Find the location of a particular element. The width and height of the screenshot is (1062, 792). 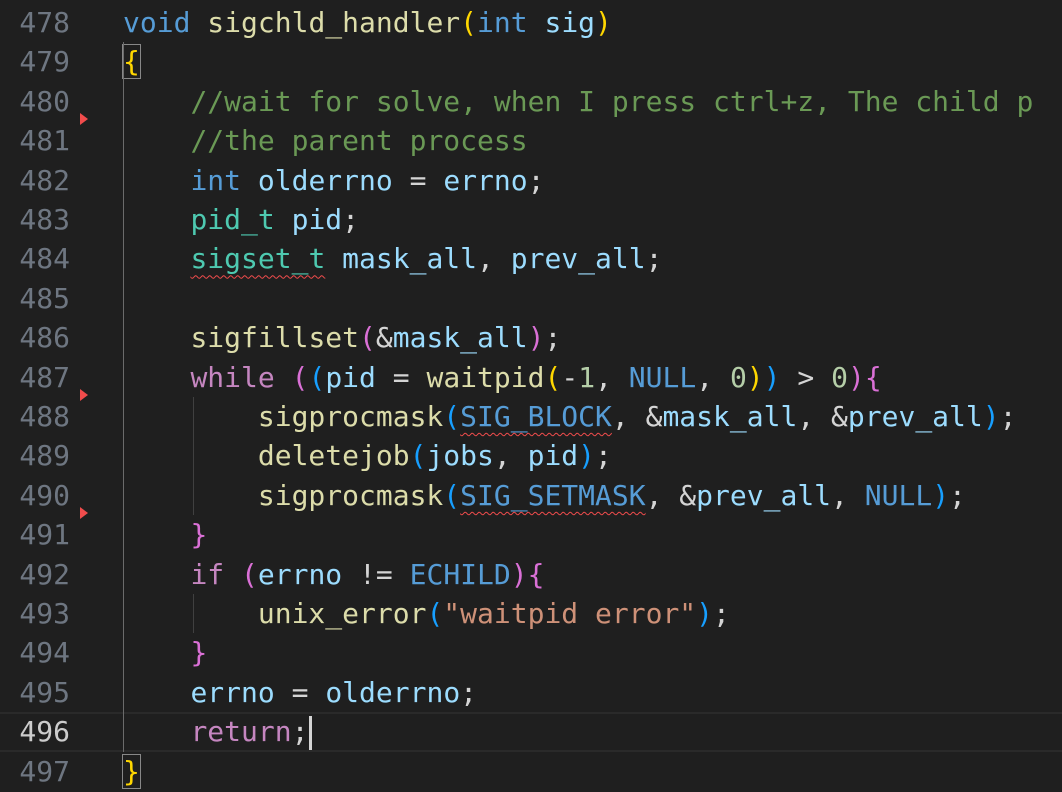

code-token: } is located at coordinates (199, 653).